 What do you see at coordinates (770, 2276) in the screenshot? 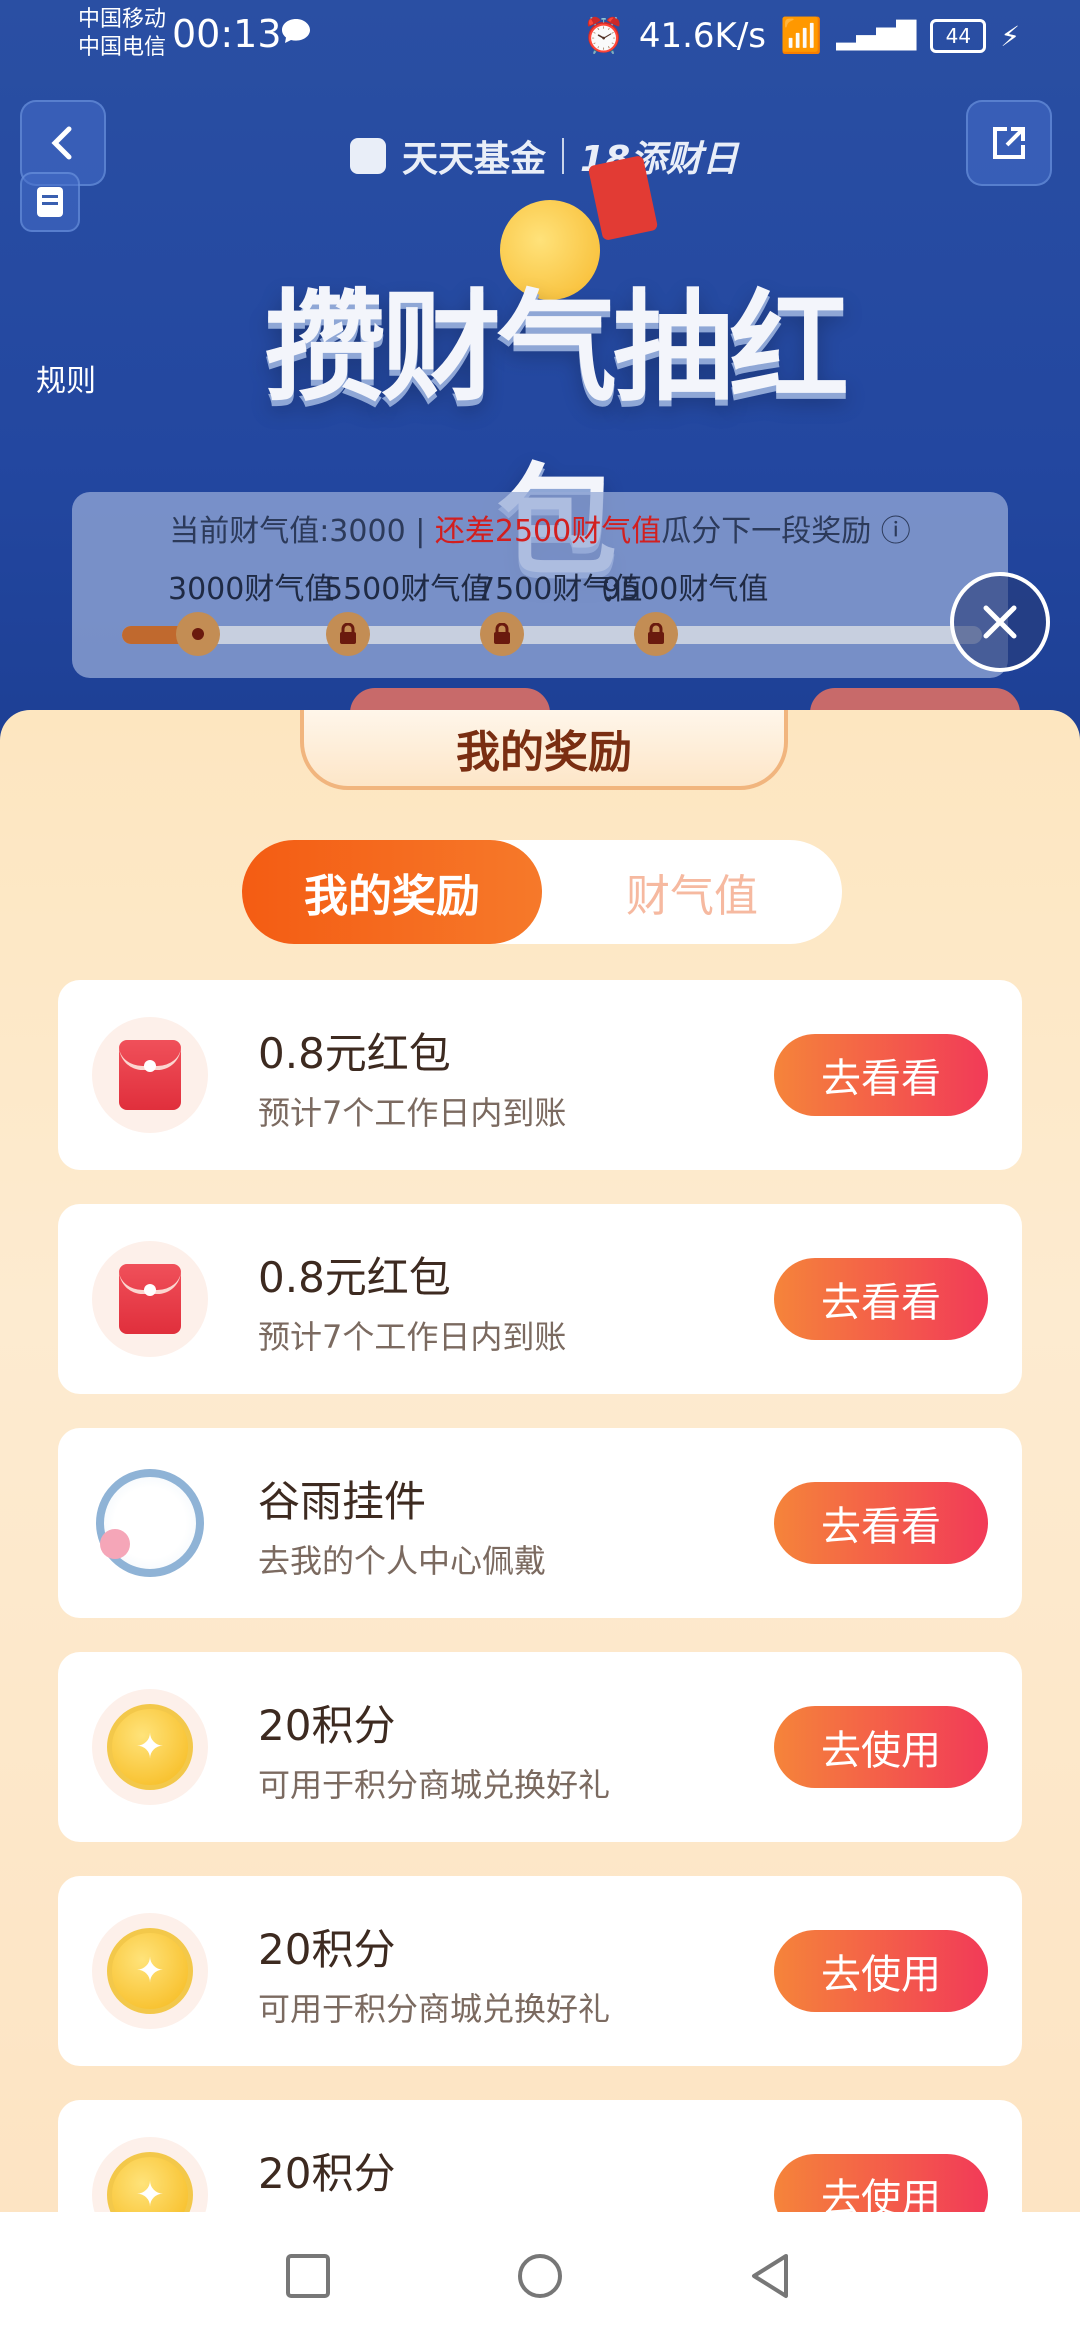
I see `back-triangle-icon` at bounding box center [770, 2276].